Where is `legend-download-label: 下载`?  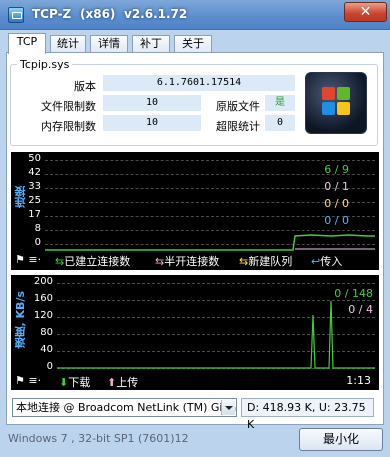
legend-download-label: 下载 is located at coordinates (79, 382).